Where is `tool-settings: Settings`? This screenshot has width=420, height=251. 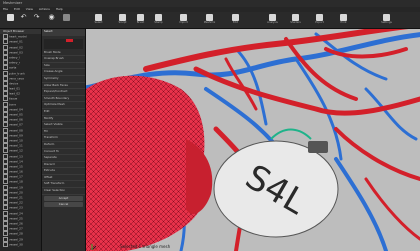
tool-settings: Settings is located at coordinates (386, 20).